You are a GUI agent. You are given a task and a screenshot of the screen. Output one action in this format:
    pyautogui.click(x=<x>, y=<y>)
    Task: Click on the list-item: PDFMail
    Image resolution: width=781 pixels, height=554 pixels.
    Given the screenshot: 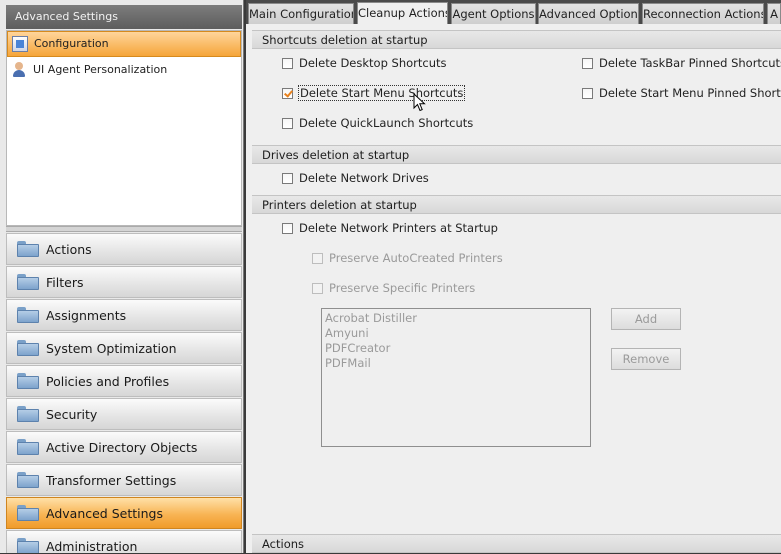 What is the action you would take?
    pyautogui.click(x=456, y=363)
    